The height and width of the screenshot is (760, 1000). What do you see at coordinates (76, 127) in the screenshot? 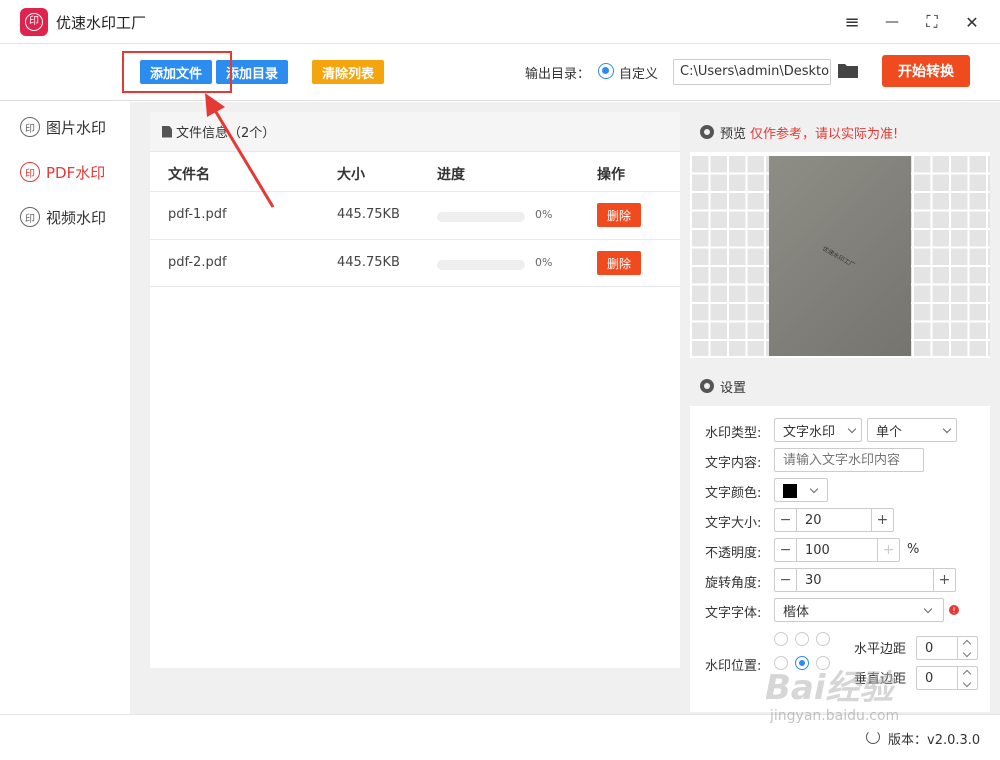
I see `sidebar-item-label: 图片水印` at bounding box center [76, 127].